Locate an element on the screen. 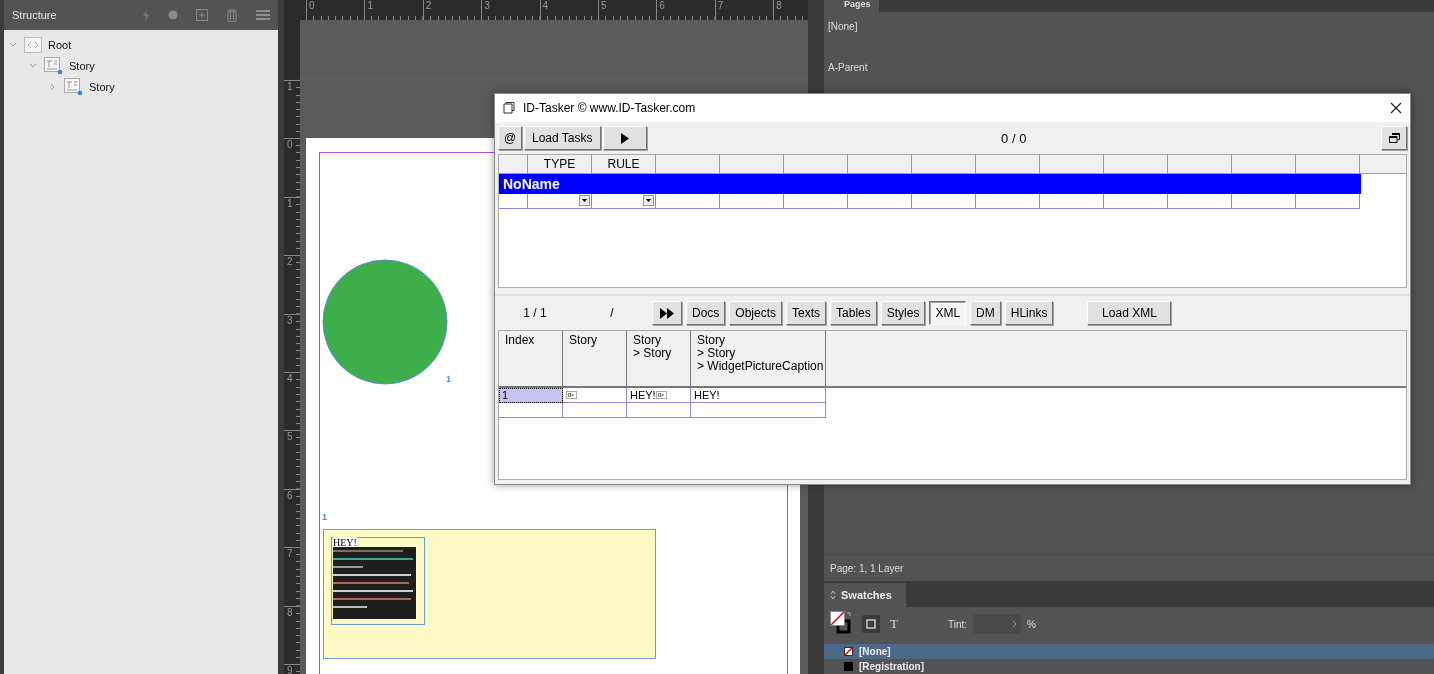 The image size is (1434, 674). restore-icon is located at coordinates (1394, 138).